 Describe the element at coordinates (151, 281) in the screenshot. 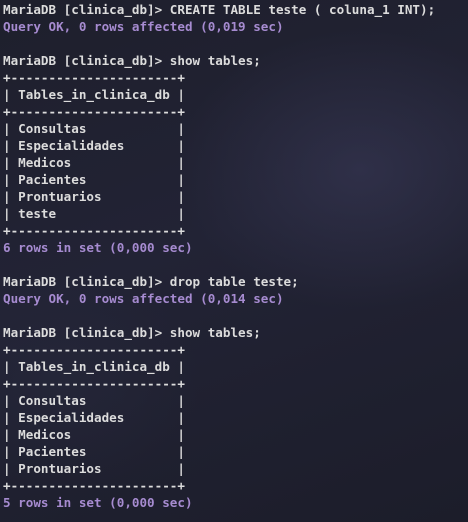

I see `prompt-command-line: MariaDB [clinica_db]> drop table teste;` at that location.